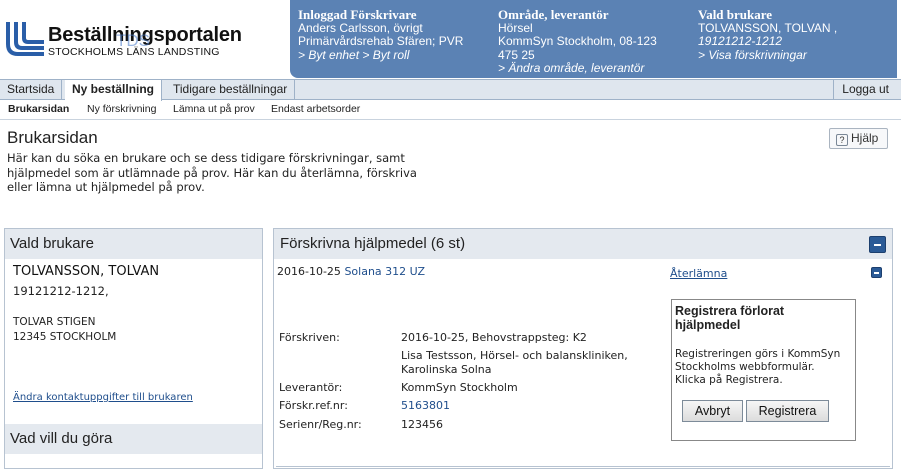 The width and height of the screenshot is (901, 469). Describe the element at coordinates (876, 272) in the screenshot. I see `collapse-item-icon` at that location.